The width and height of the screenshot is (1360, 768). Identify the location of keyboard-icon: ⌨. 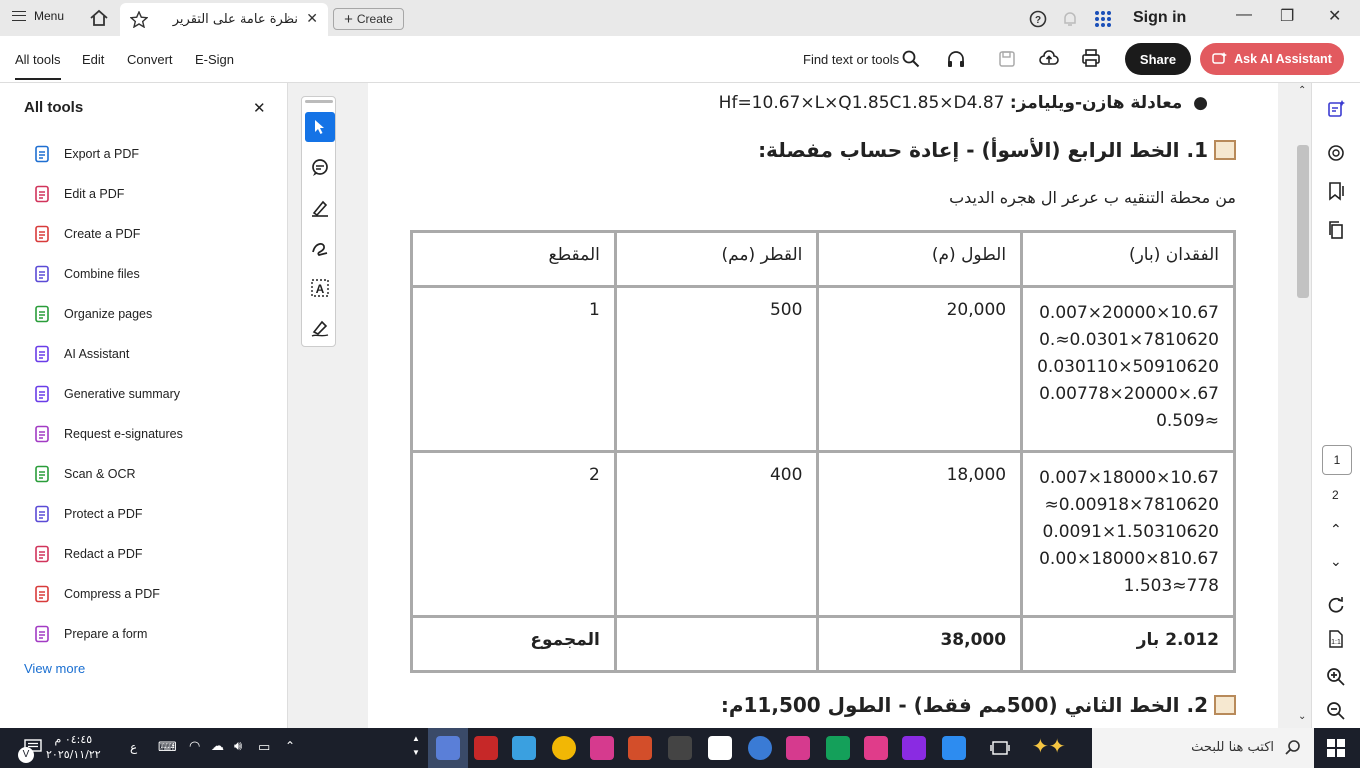
(167, 747).